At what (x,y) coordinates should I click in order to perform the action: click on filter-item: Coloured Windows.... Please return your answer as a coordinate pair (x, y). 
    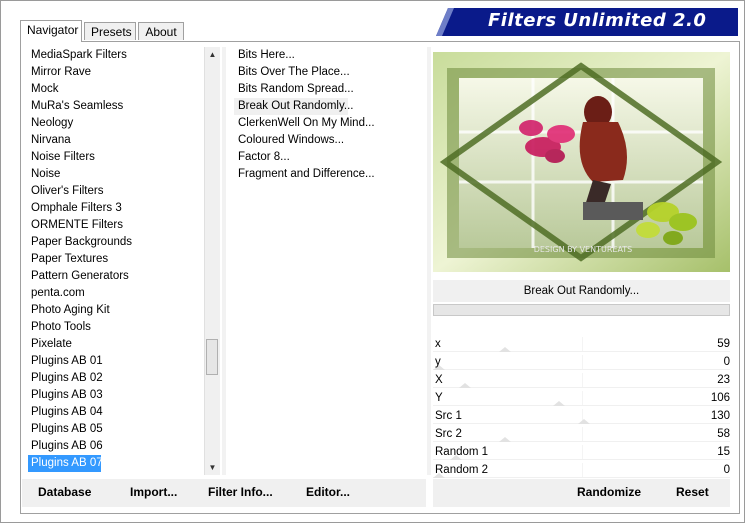
    Looking at the image, I should click on (329, 140).